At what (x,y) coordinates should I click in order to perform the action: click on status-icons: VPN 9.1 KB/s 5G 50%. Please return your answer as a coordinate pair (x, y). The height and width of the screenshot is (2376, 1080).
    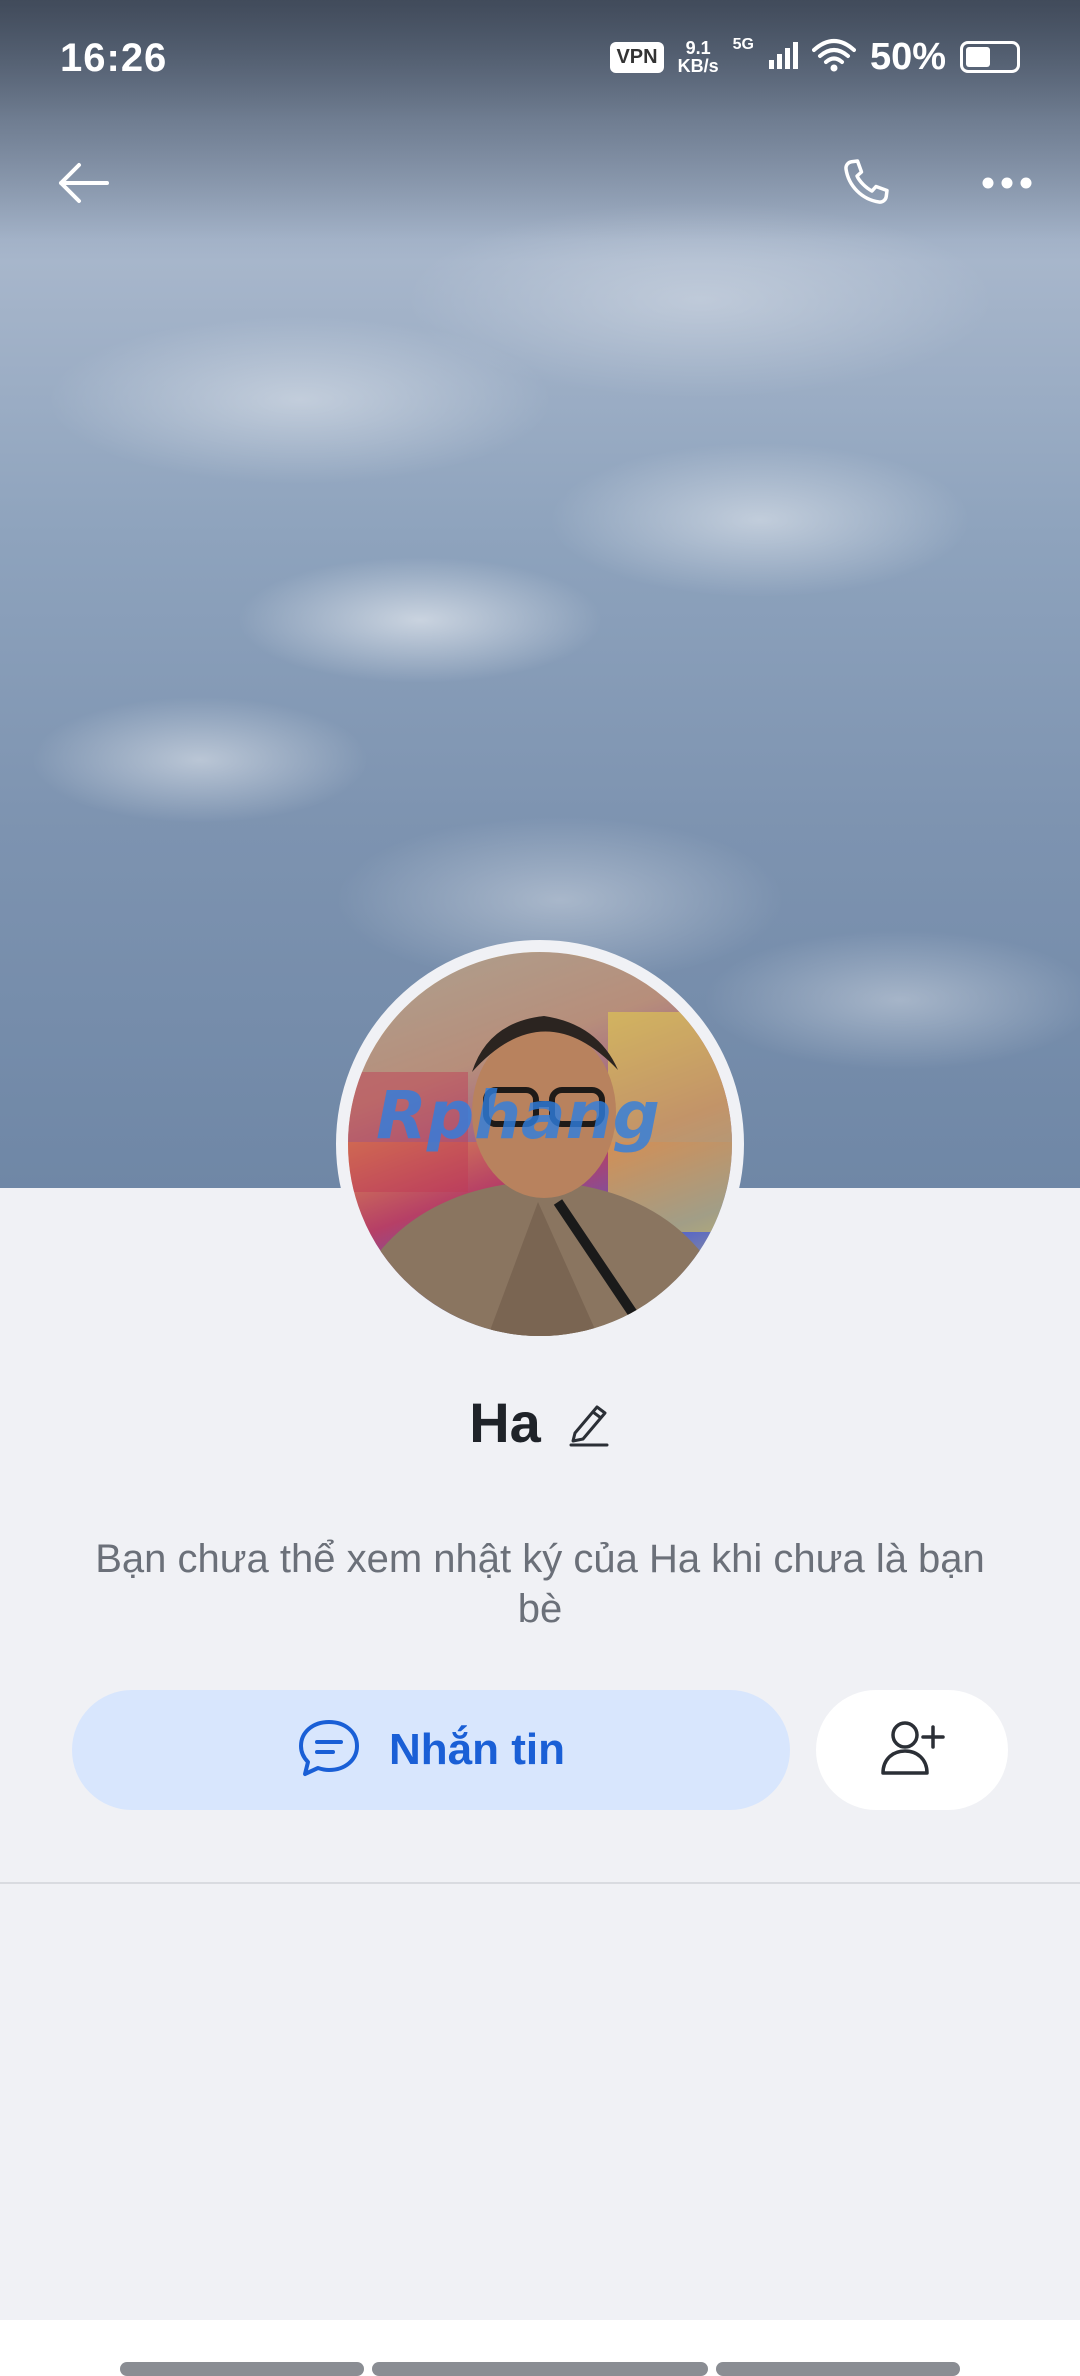
    Looking at the image, I should click on (815, 57).